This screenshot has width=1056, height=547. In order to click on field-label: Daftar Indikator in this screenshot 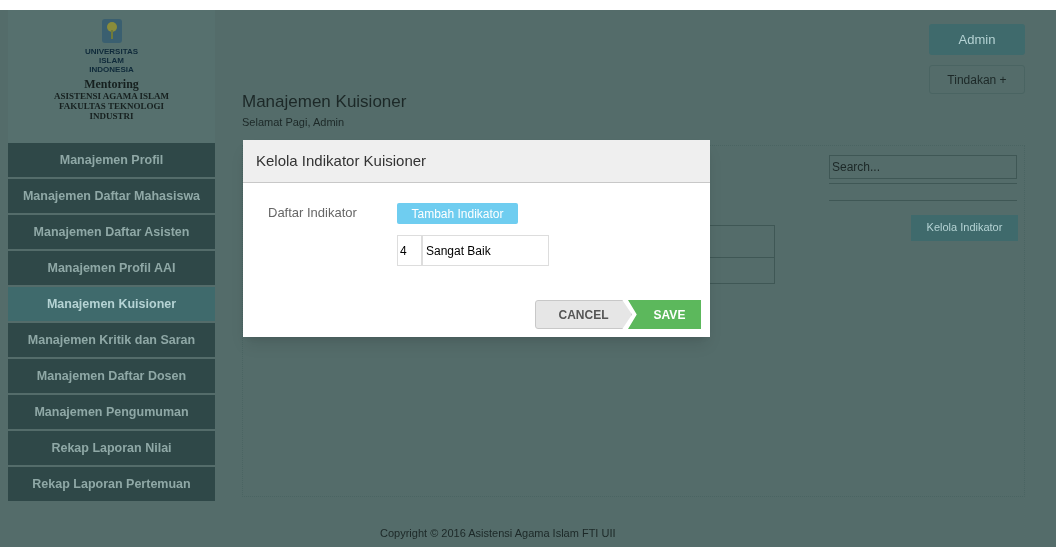, I will do `click(313, 213)`.